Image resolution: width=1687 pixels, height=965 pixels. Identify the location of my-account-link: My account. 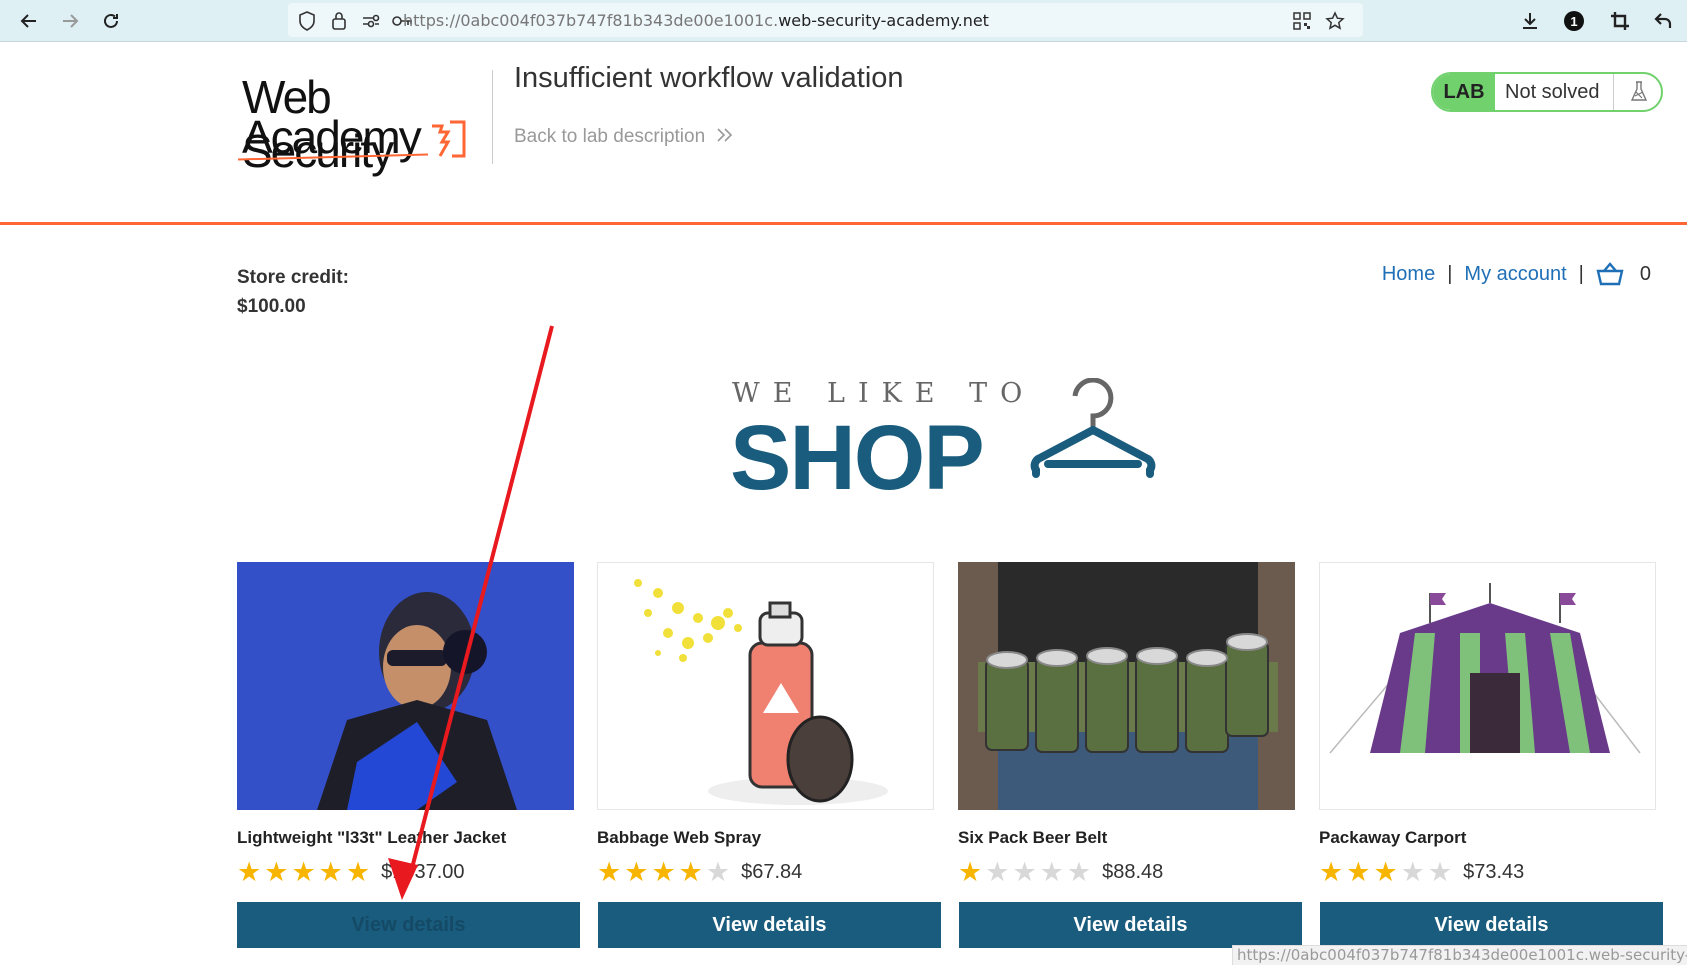
(1515, 274).